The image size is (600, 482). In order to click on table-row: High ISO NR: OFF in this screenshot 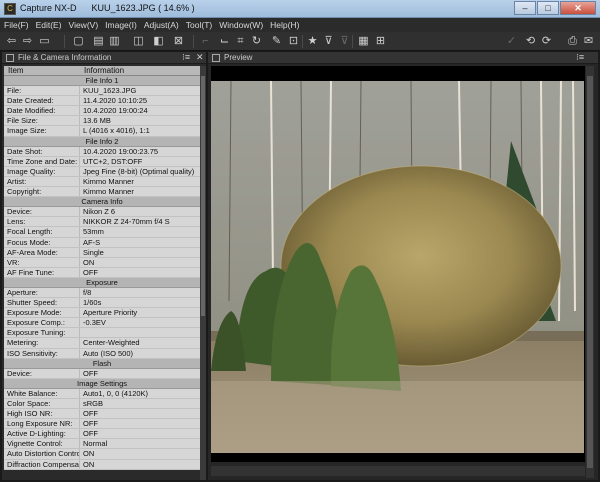, I will do `click(102, 414)`.